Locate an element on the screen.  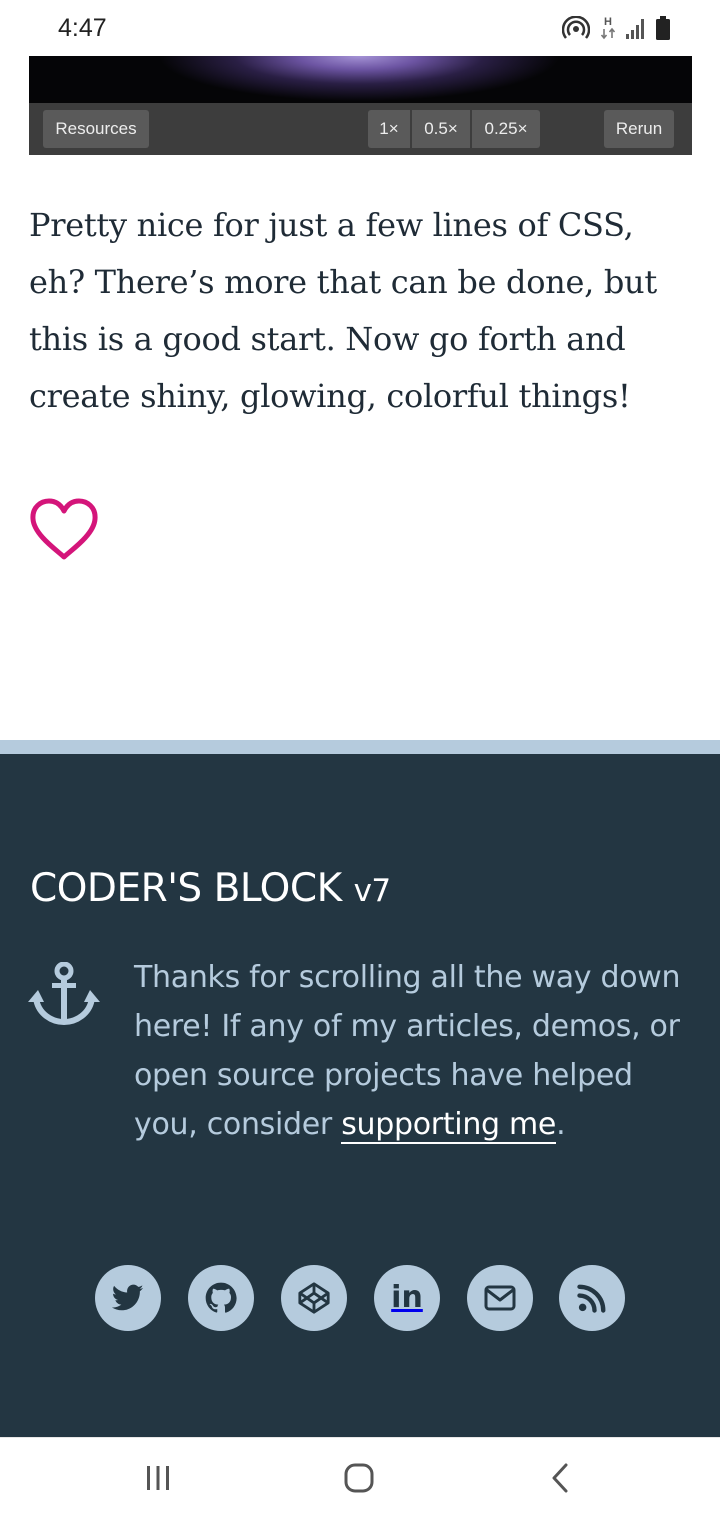
svg-text: H is located at coordinates (608, 22).